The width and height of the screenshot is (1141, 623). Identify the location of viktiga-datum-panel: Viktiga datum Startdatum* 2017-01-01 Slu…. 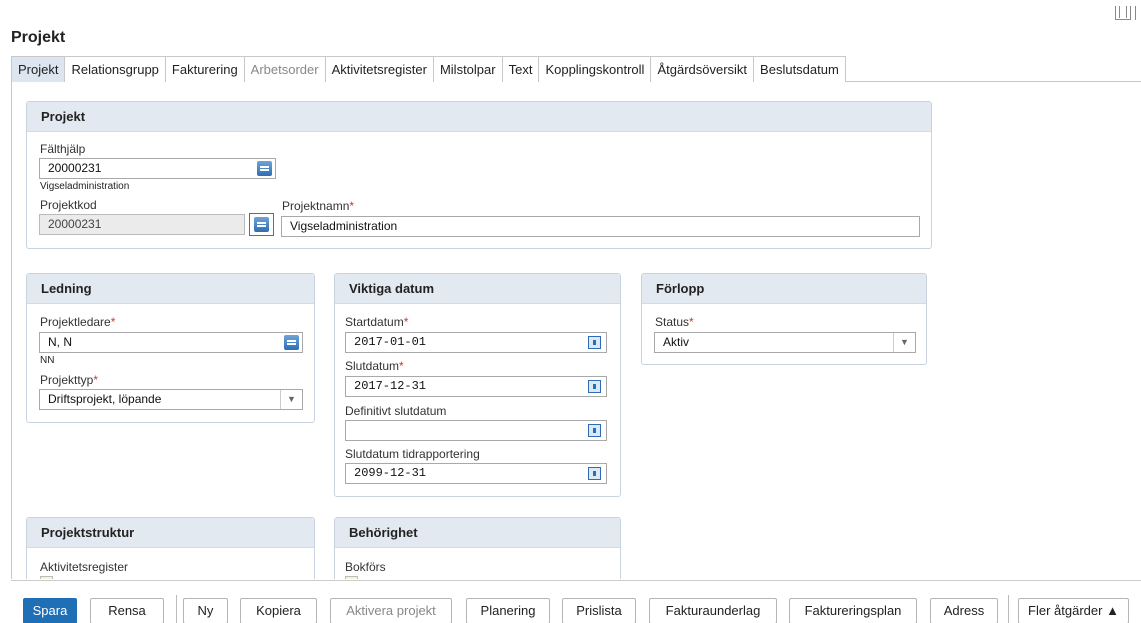
(477, 385).